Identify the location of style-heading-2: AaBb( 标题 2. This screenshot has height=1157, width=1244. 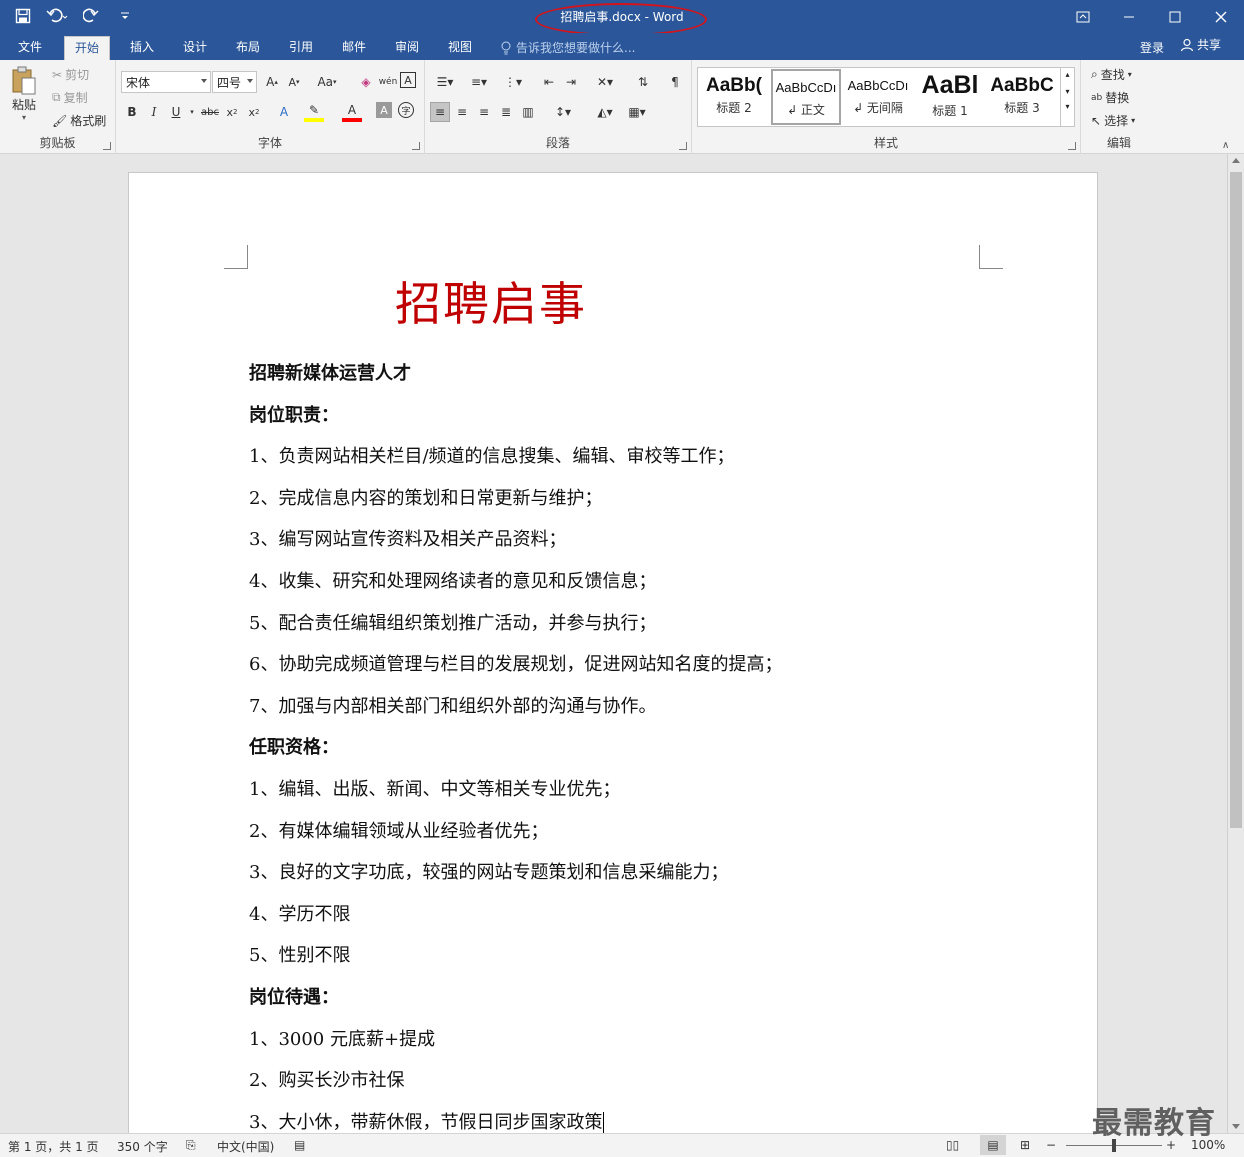
(734, 97).